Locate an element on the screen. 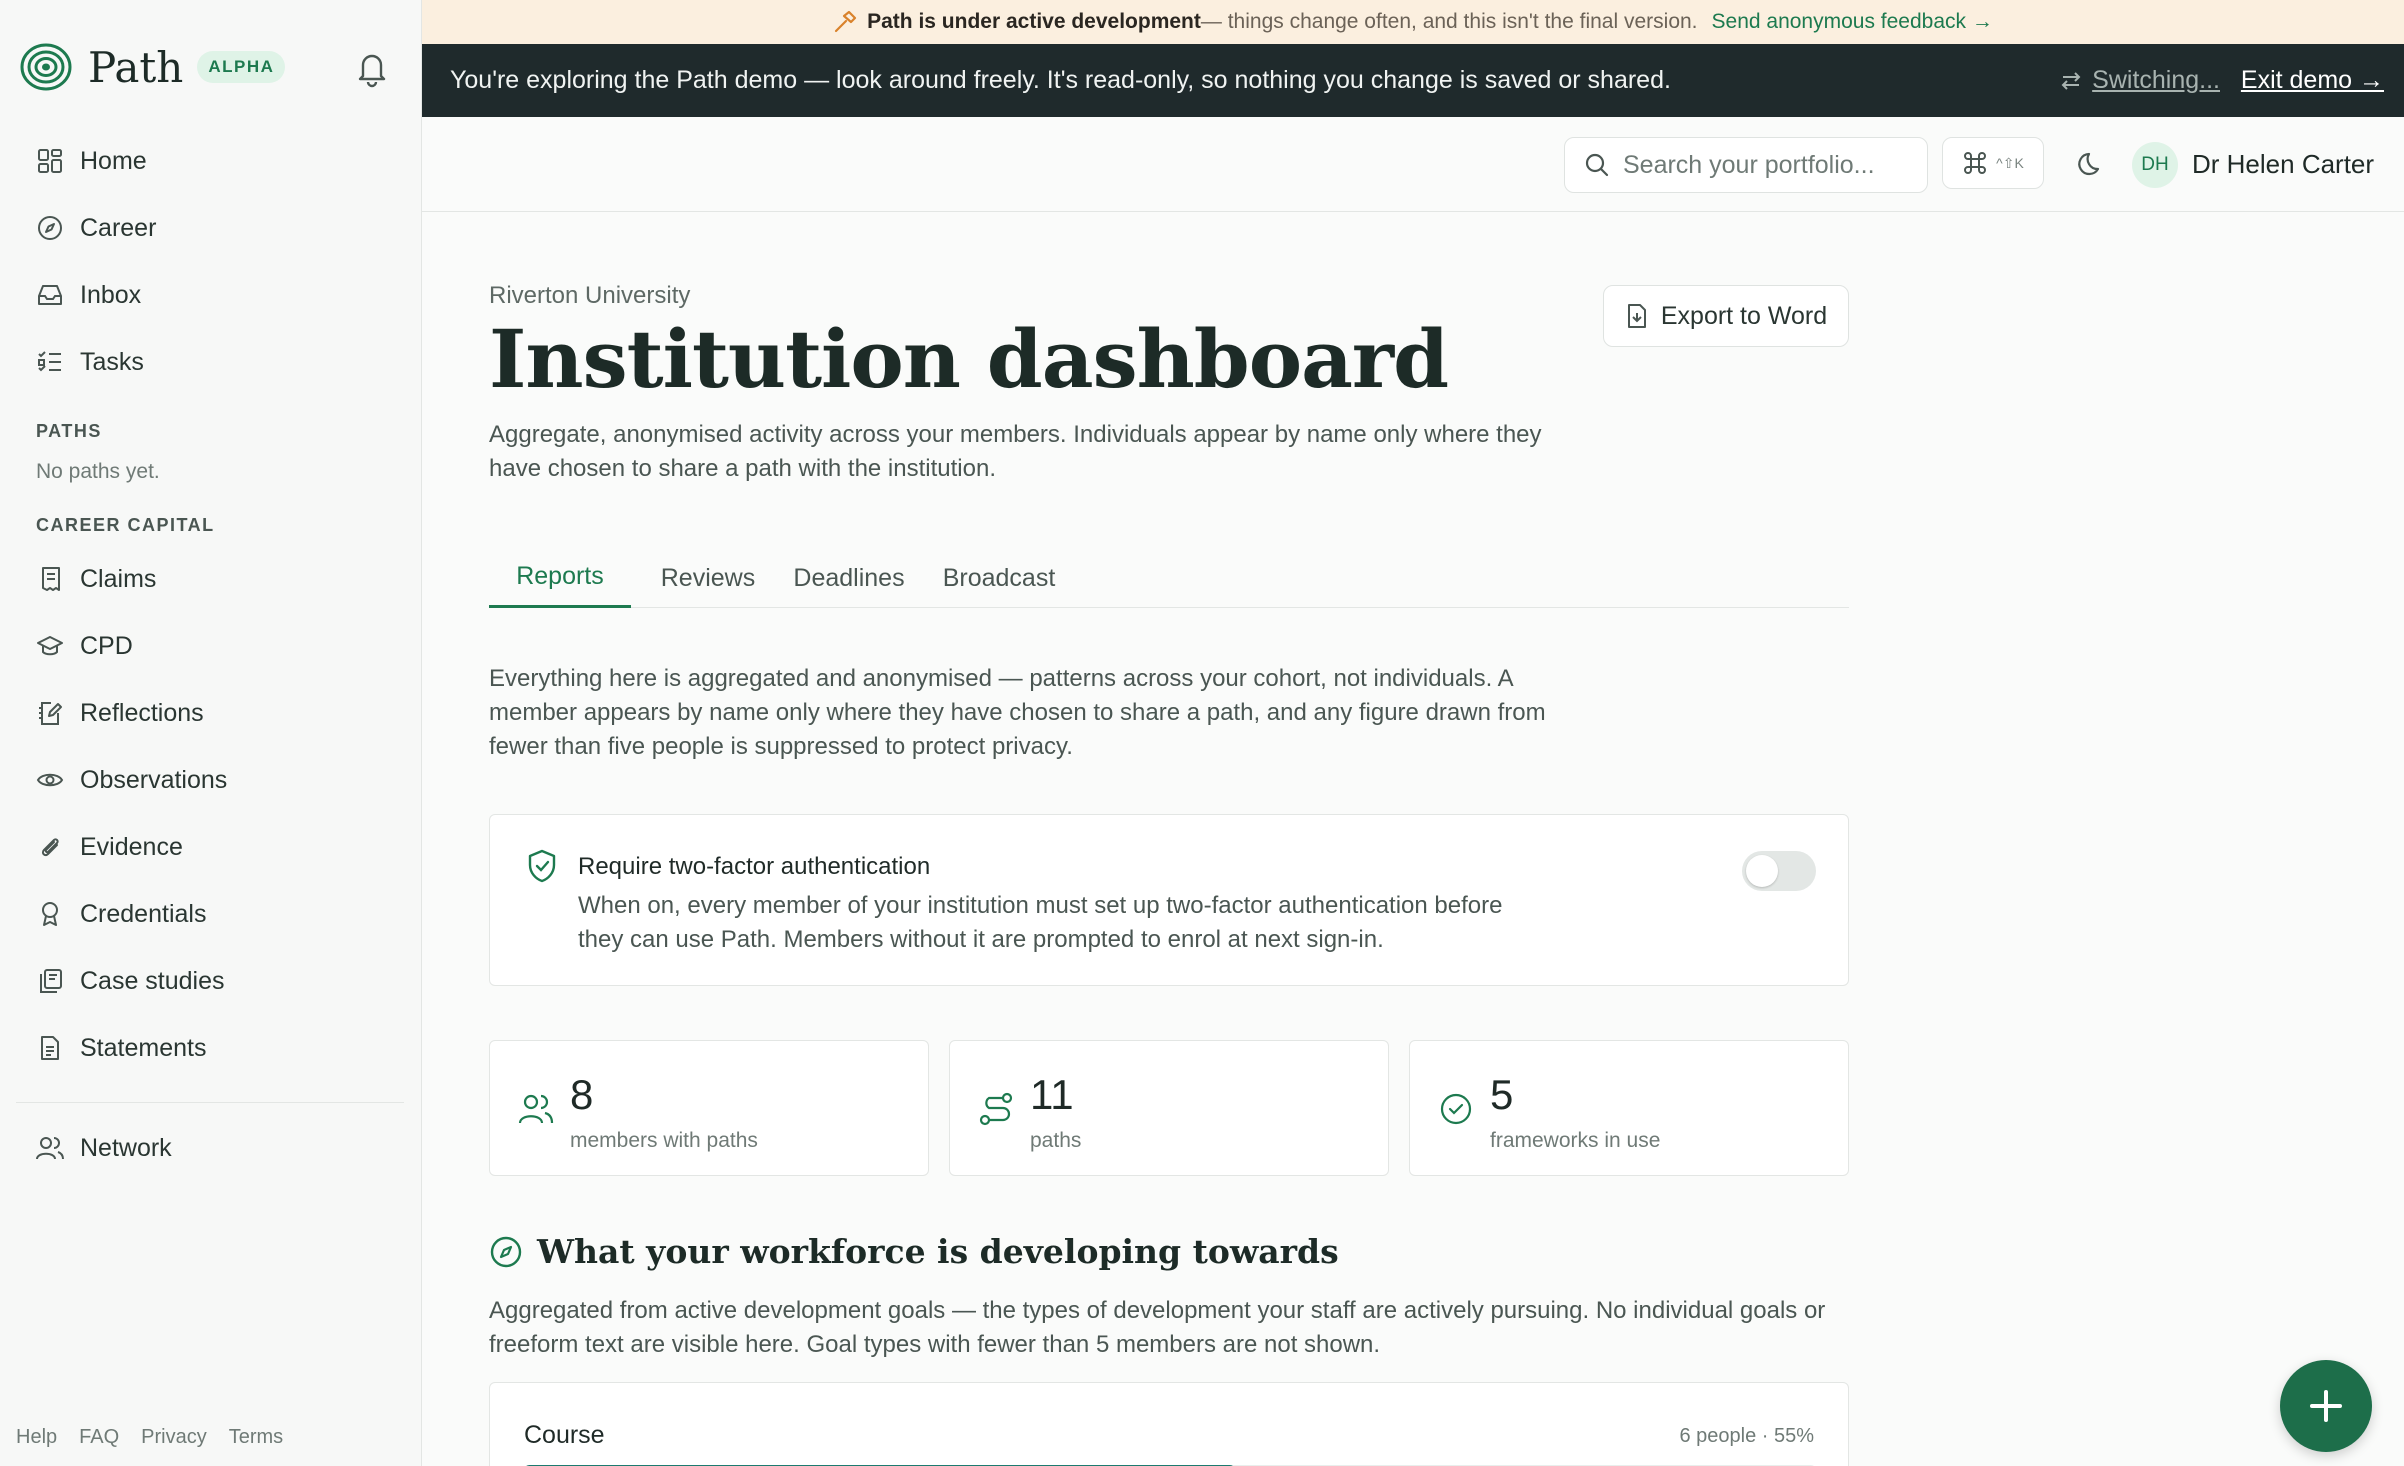  sidebar-item-label: Case studies is located at coordinates (152, 980).